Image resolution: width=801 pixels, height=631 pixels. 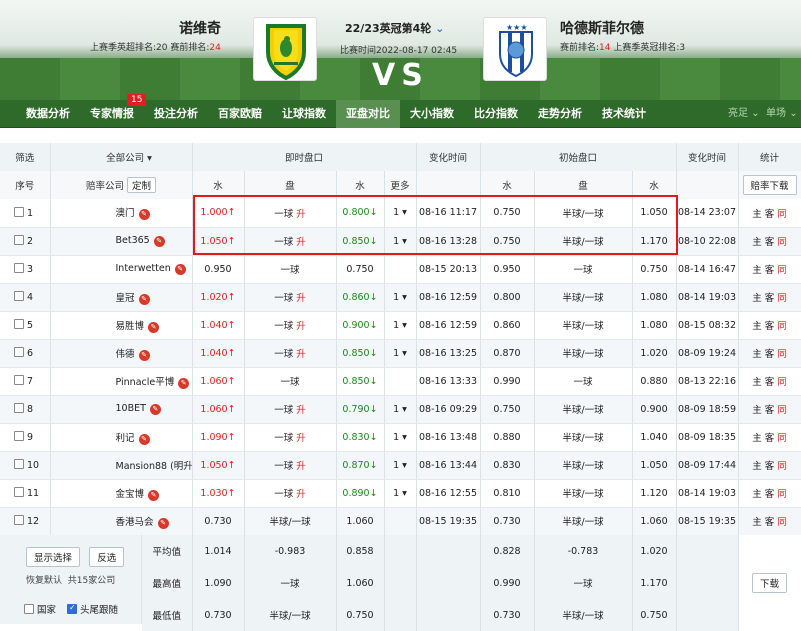 I want to click on tab-data-analysis: 数据分析, so click(x=48, y=114).